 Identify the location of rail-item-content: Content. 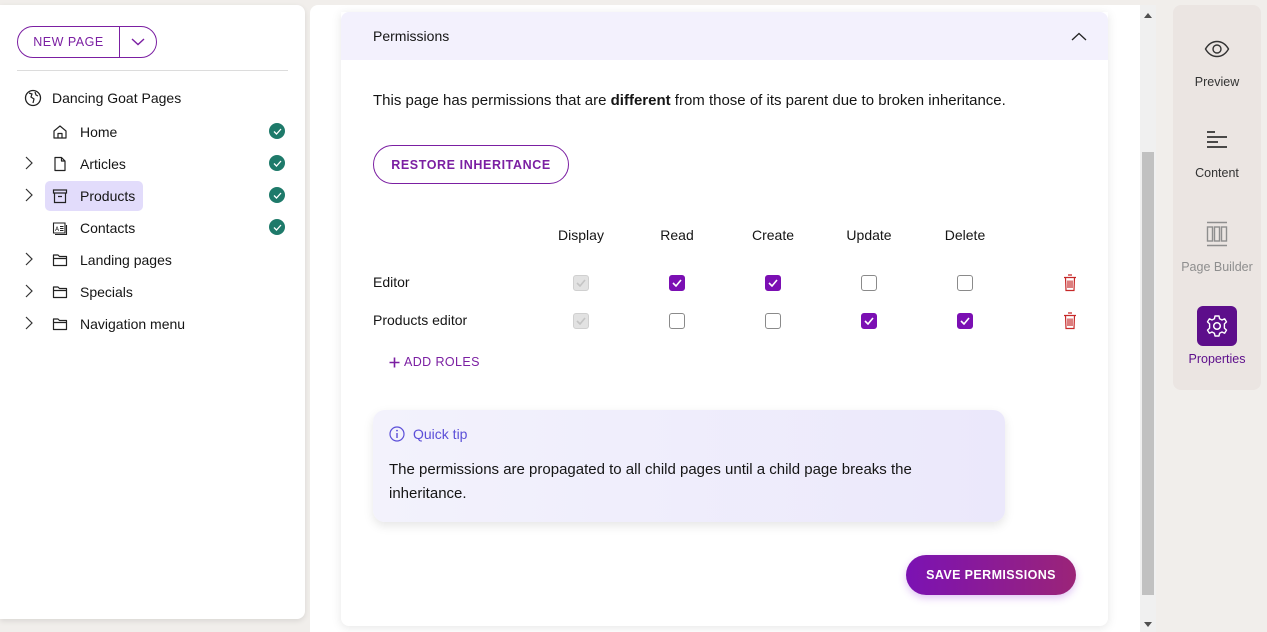
(1217, 150).